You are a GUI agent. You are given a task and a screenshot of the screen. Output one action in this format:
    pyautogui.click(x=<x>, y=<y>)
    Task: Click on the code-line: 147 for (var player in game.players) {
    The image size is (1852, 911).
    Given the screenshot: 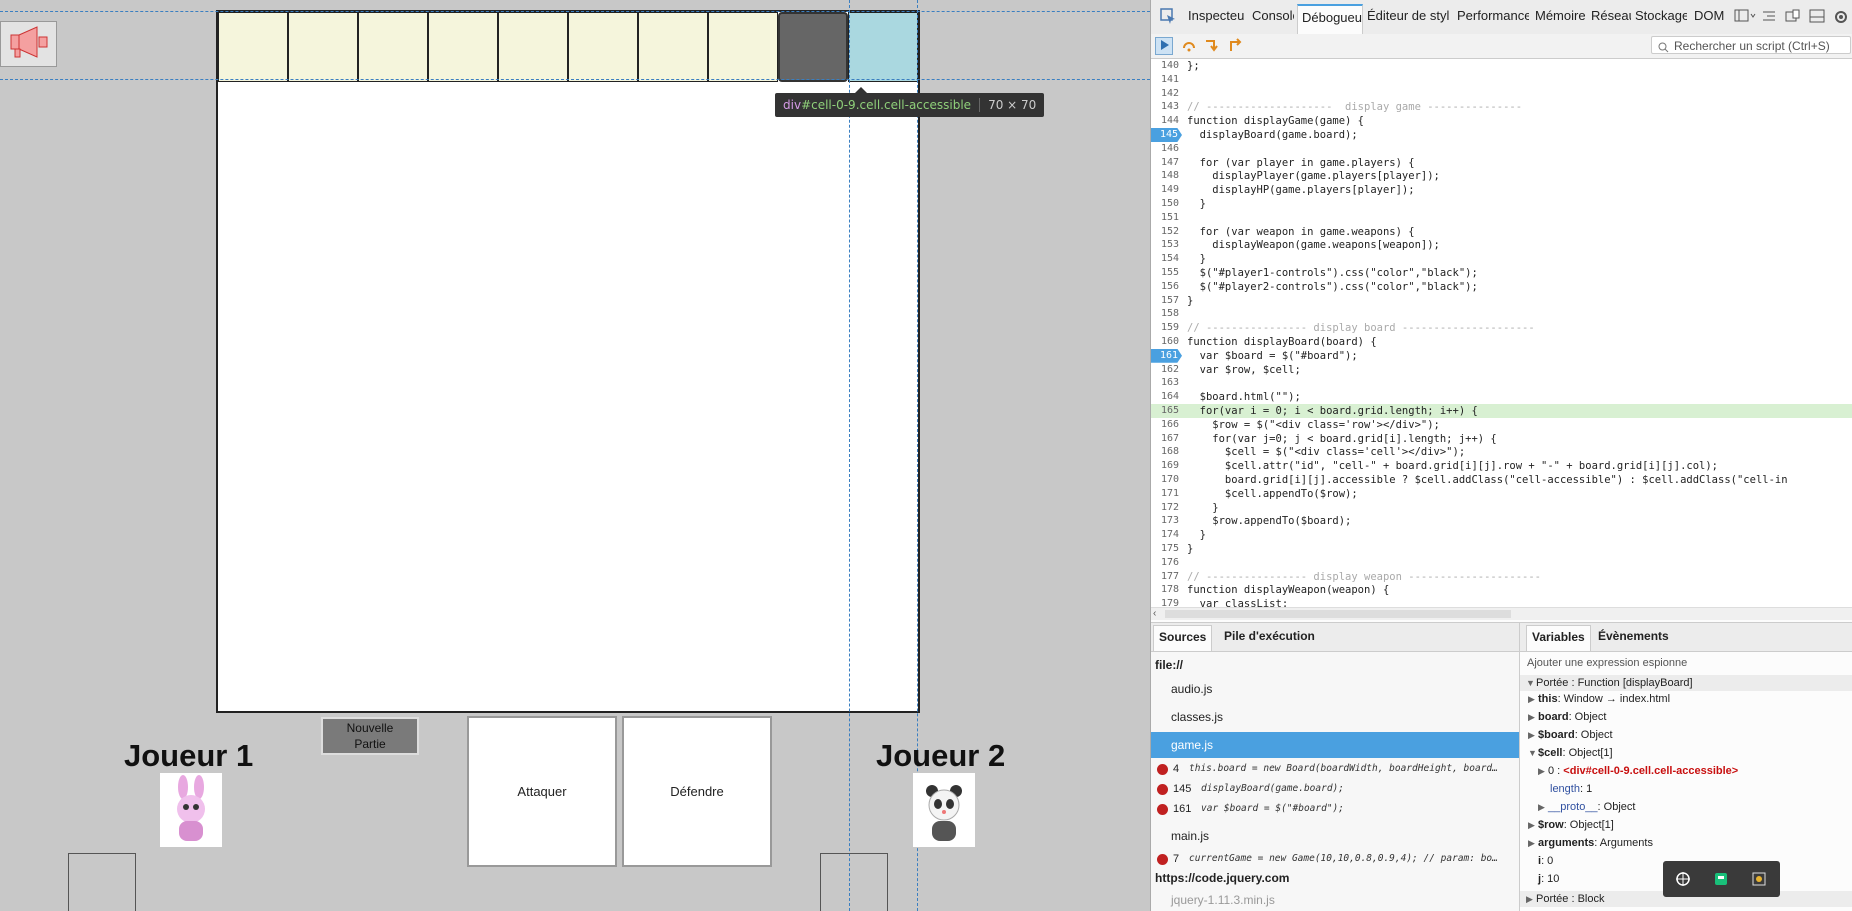 What is the action you would take?
    pyautogui.click(x=1501, y=163)
    